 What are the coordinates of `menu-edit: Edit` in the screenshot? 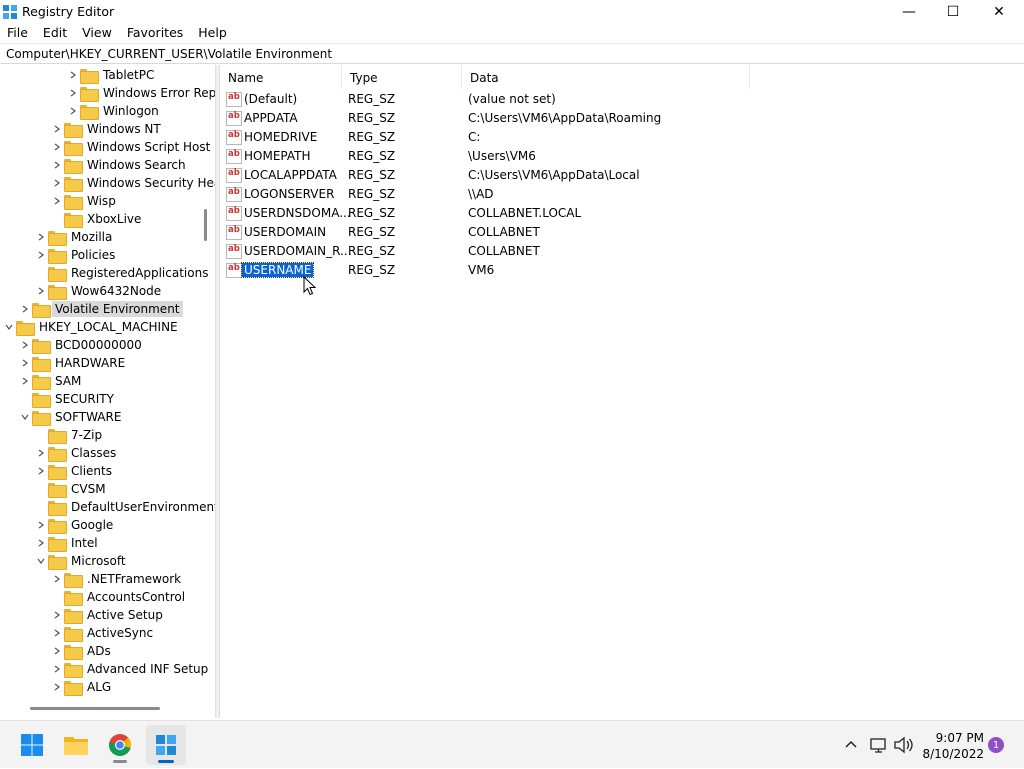 It's located at (55, 33).